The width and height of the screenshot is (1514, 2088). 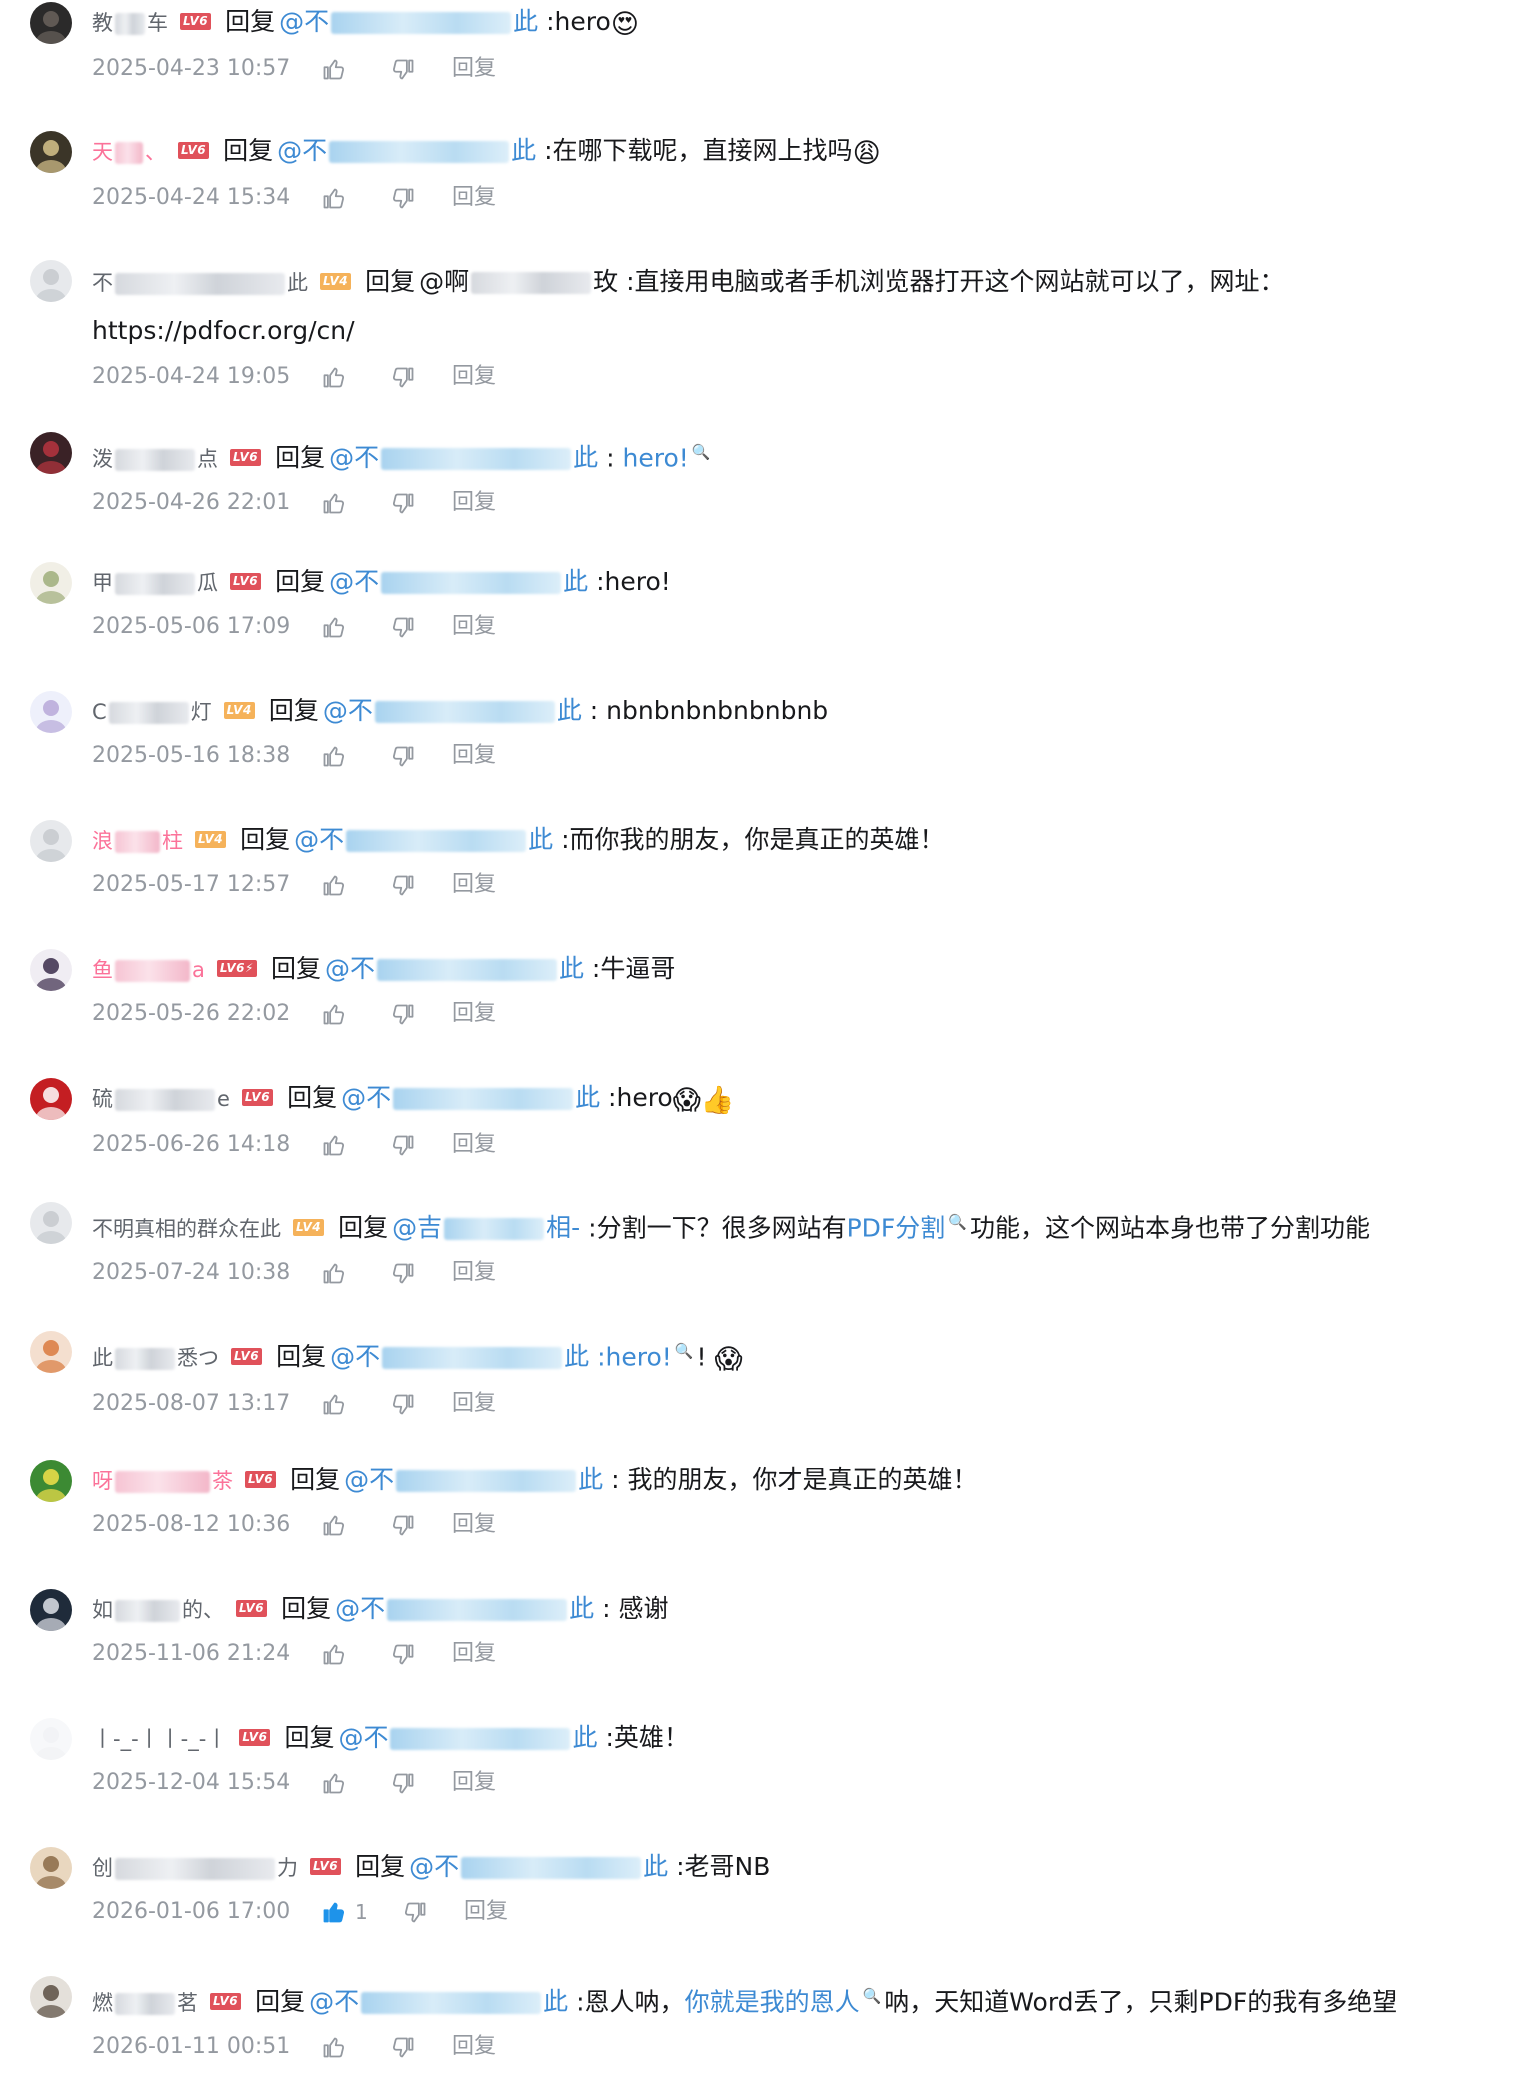 What do you see at coordinates (51, 1739) in the screenshot?
I see `empty-avatar-icon` at bounding box center [51, 1739].